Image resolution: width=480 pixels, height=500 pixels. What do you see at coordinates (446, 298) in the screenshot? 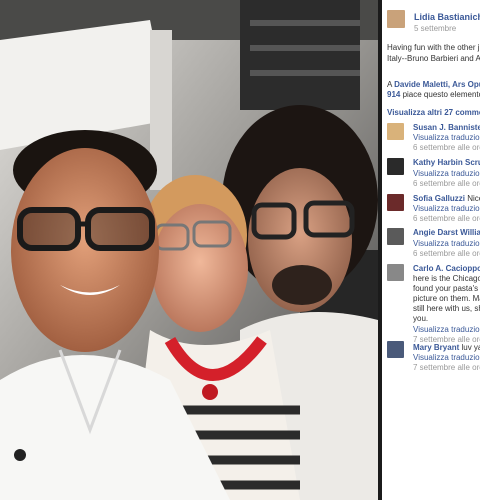
I see `comment-text-line: picture on them. Mama` at bounding box center [446, 298].